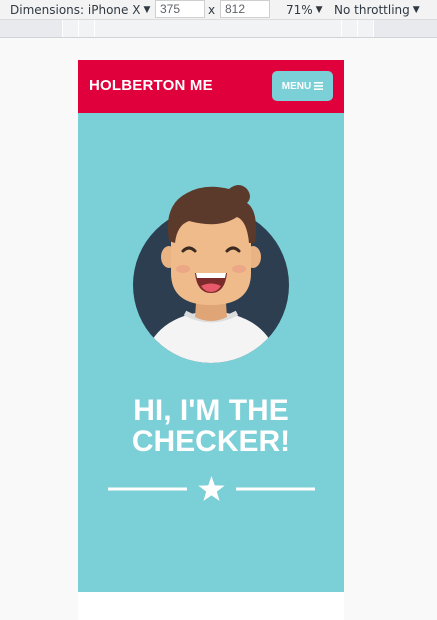 The width and height of the screenshot is (437, 620). Describe the element at coordinates (147, 489) in the screenshot. I see `divider-line-left` at that location.